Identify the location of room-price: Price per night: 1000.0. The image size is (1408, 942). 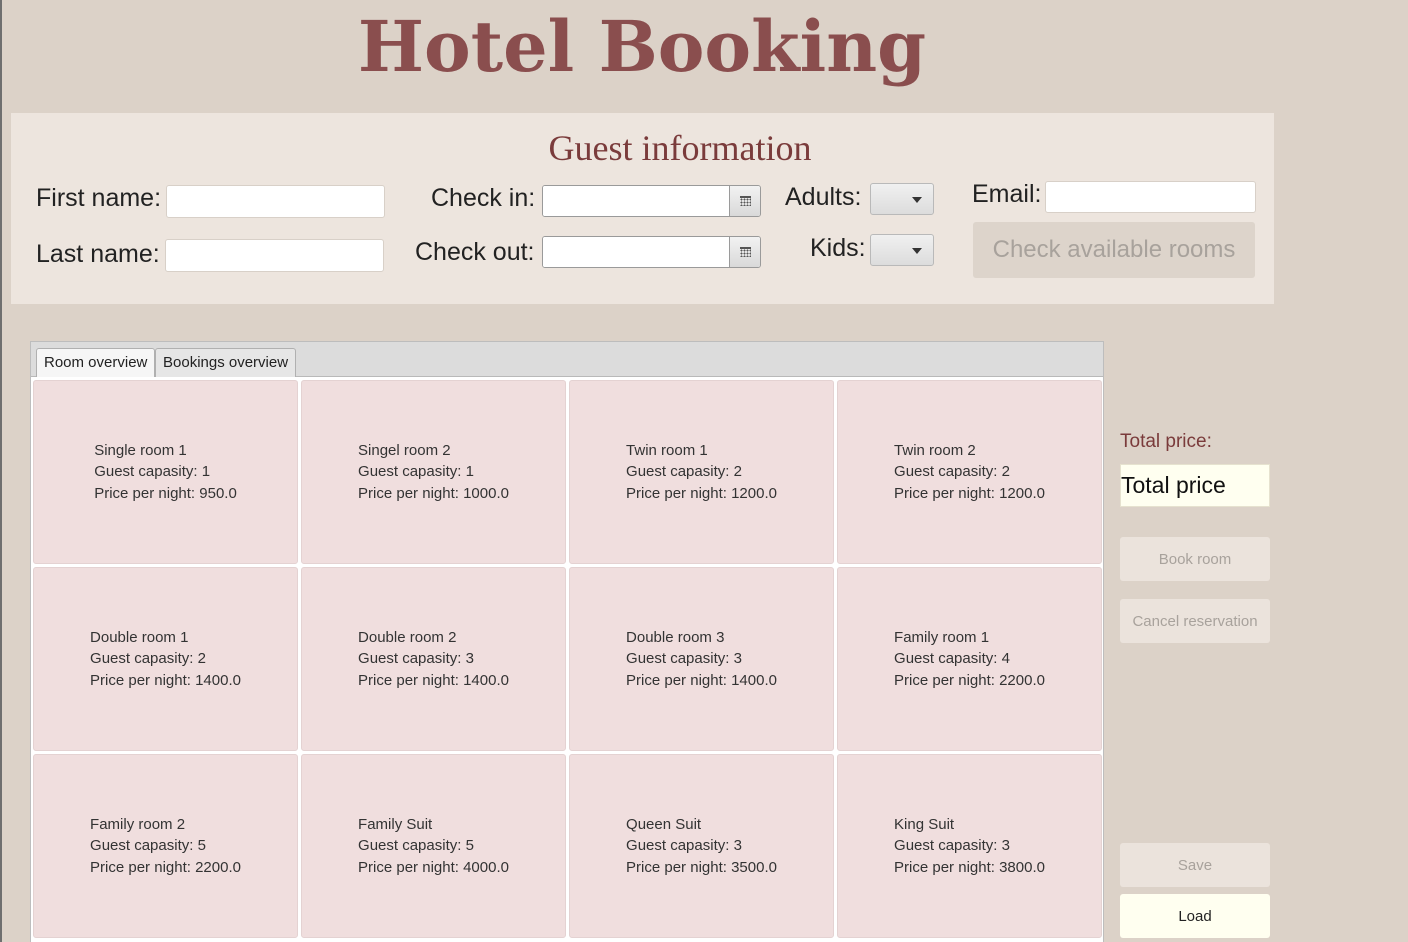
(433, 493).